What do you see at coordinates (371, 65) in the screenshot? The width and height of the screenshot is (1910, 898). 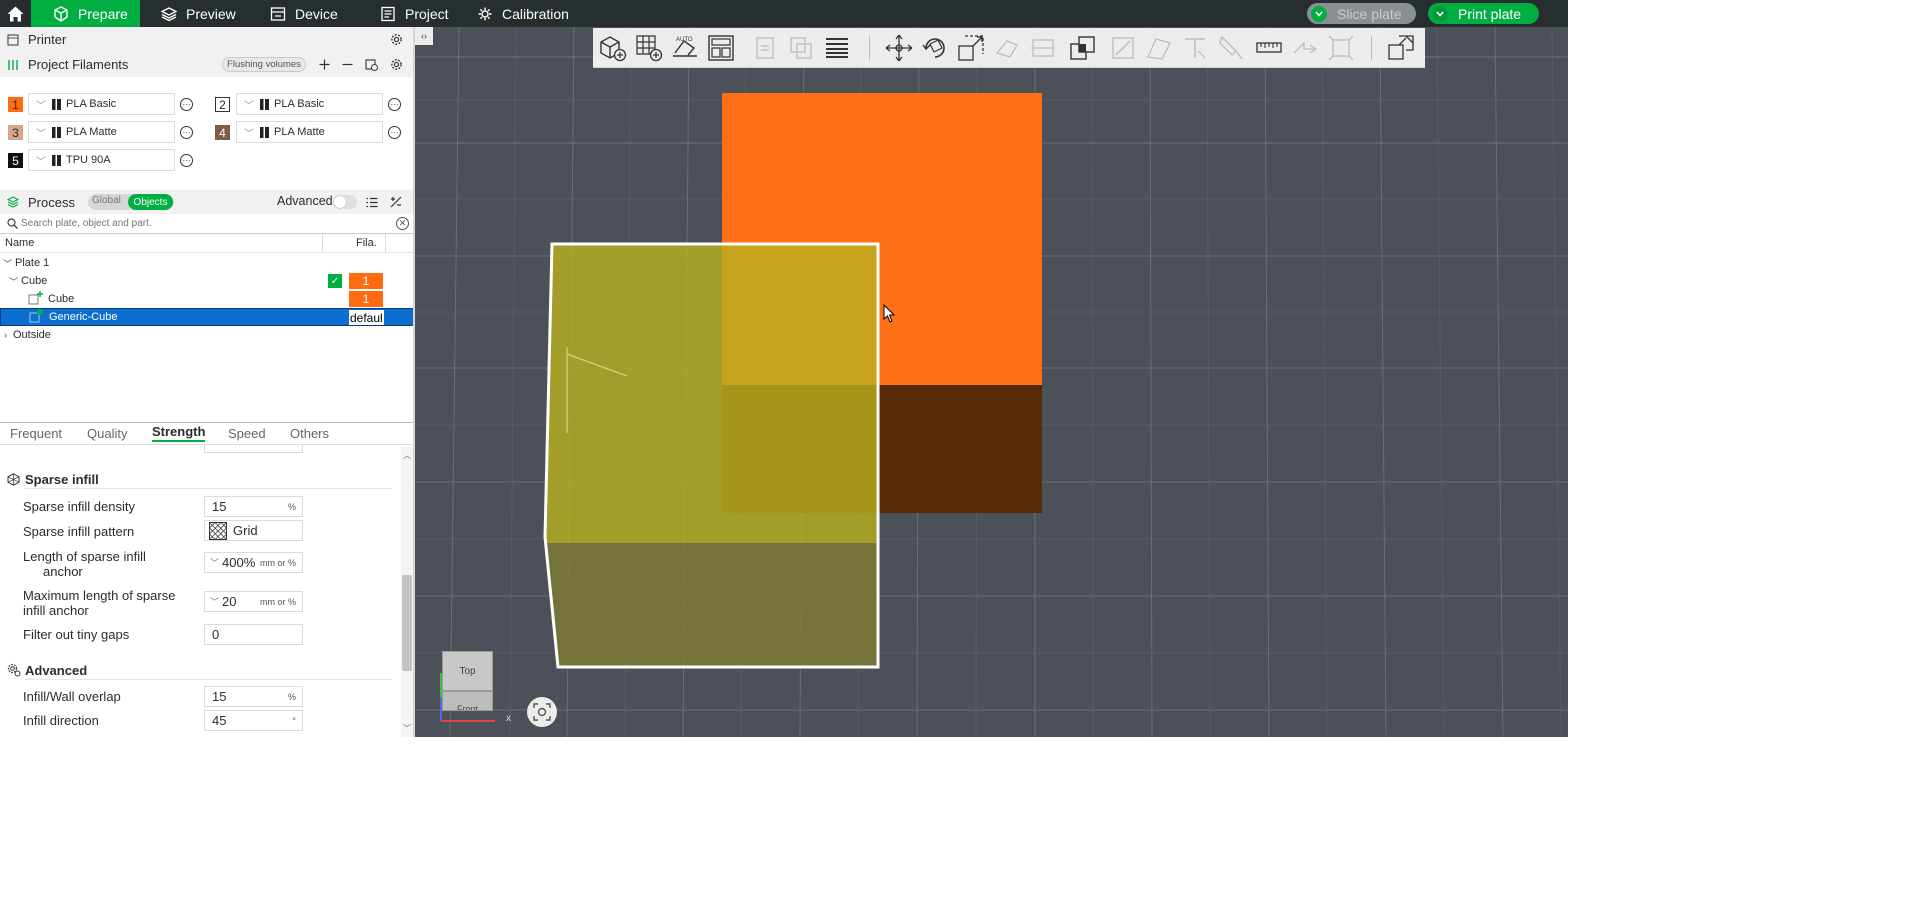 I see `sync-filament-icon` at bounding box center [371, 65].